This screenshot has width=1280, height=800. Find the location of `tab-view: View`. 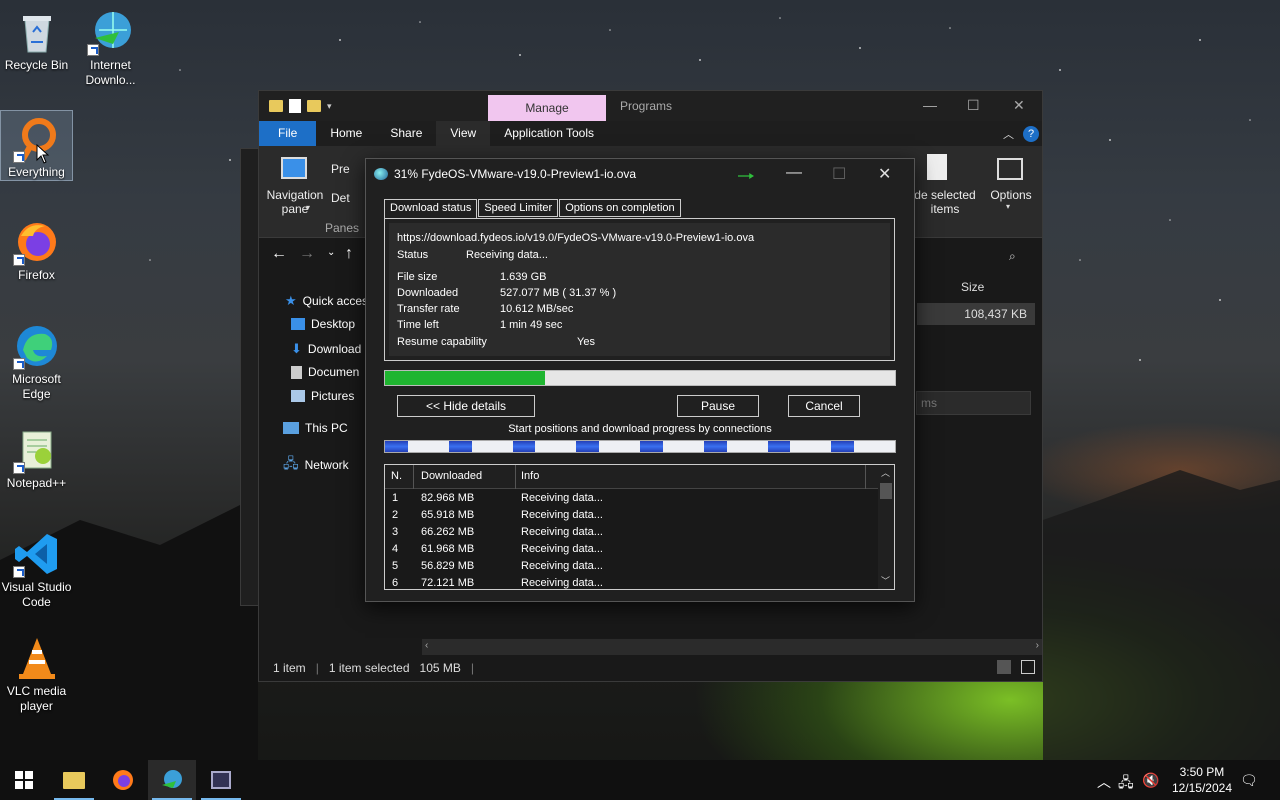

tab-view: View is located at coordinates (463, 133).